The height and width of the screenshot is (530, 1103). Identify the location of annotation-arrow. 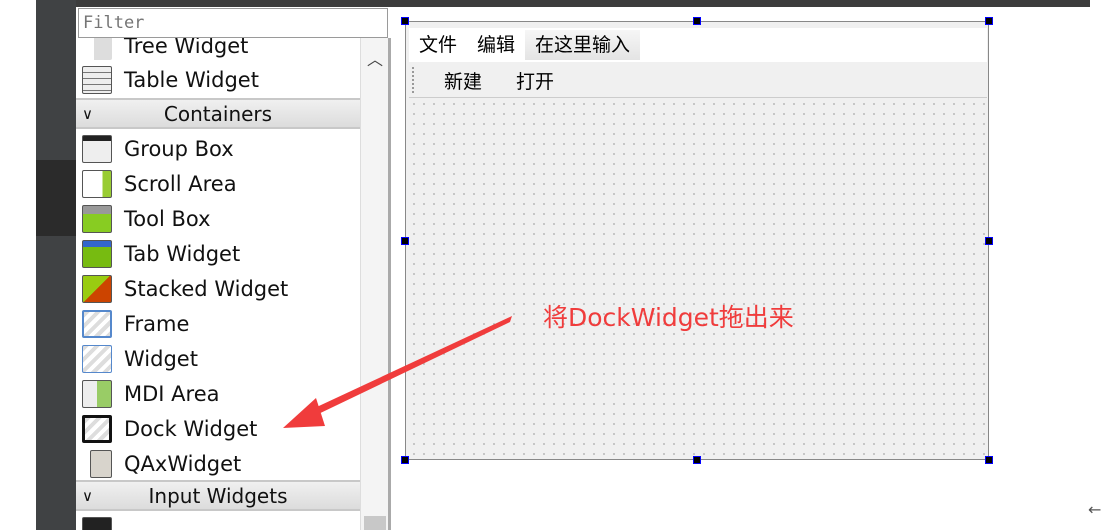
(397, 372).